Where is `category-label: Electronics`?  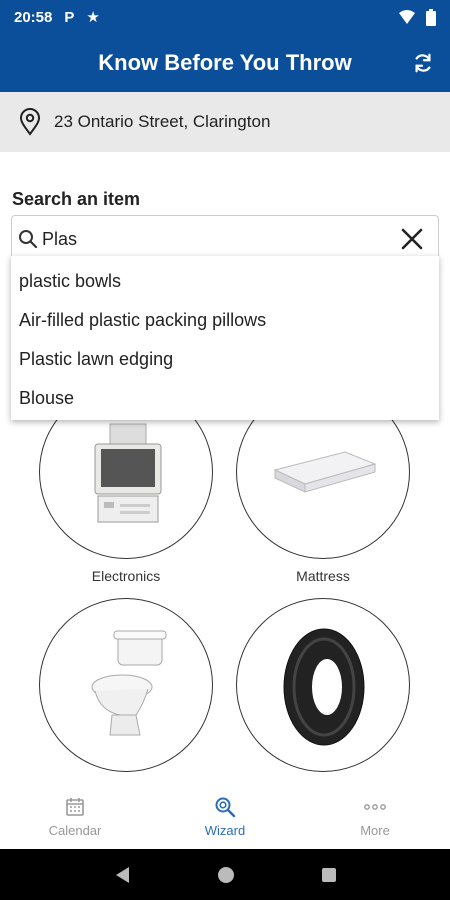 category-label: Electronics is located at coordinates (126, 576).